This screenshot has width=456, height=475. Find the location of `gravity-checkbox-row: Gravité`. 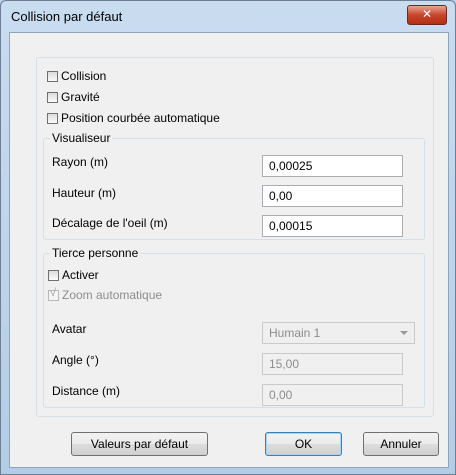

gravity-checkbox-row: Gravité is located at coordinates (73, 97).